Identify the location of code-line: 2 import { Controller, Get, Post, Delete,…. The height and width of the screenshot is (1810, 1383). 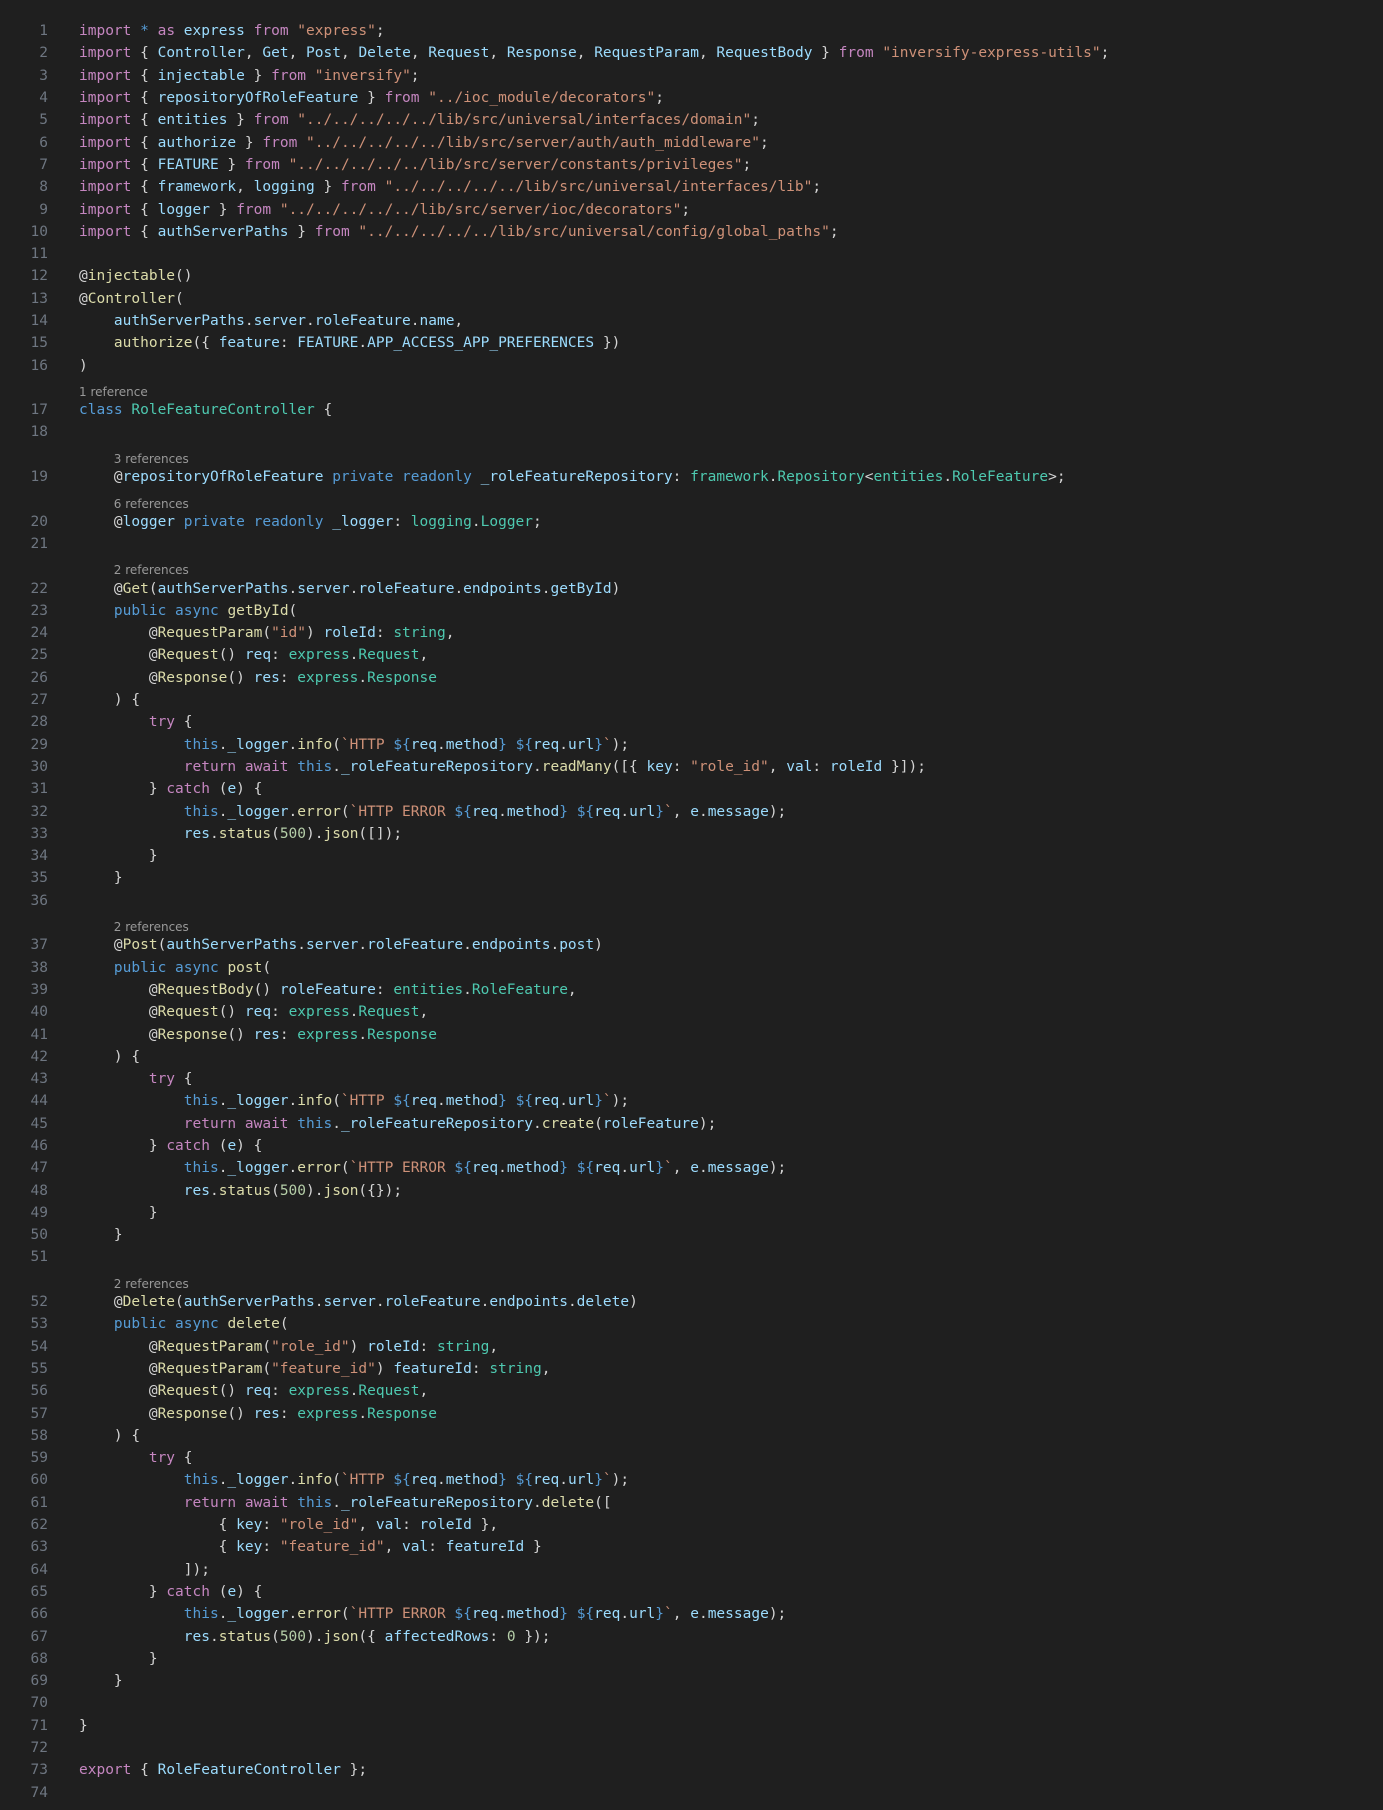
(691, 53).